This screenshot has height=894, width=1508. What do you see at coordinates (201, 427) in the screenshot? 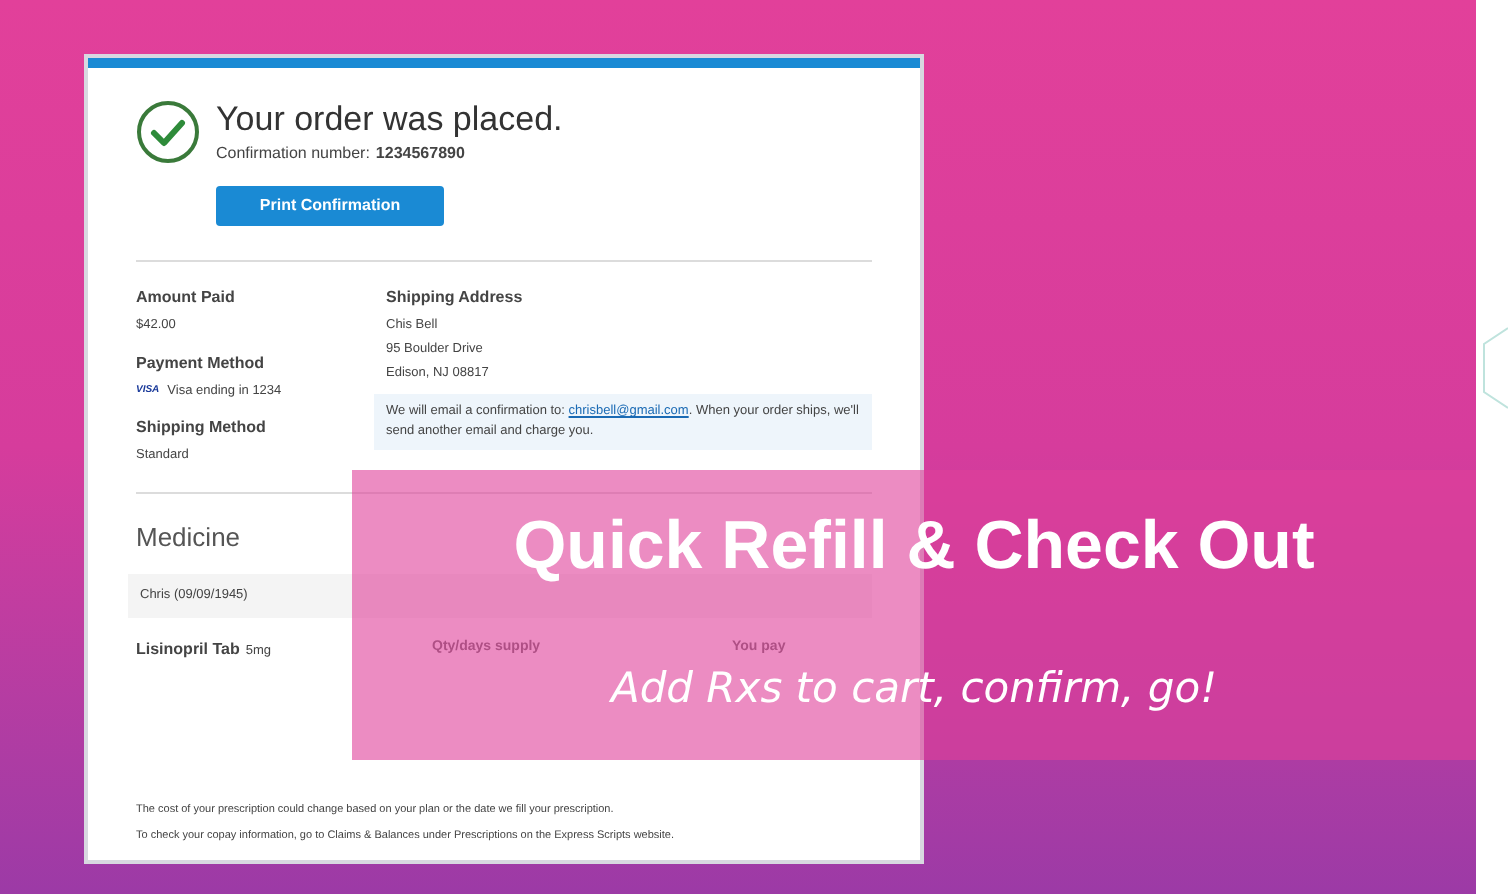
I see `shipping-method-label: Shipping Method` at bounding box center [201, 427].